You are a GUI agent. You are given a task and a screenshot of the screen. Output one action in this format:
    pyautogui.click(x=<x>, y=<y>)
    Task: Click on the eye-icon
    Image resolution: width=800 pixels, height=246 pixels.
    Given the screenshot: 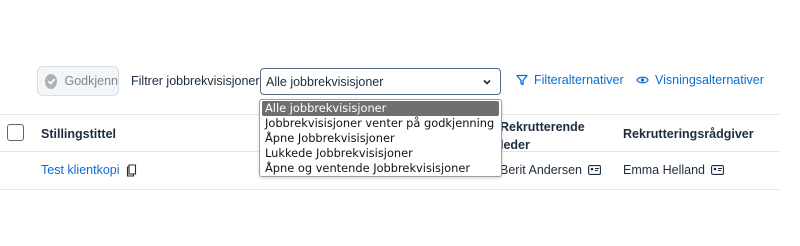 What is the action you would take?
    pyautogui.click(x=642, y=80)
    